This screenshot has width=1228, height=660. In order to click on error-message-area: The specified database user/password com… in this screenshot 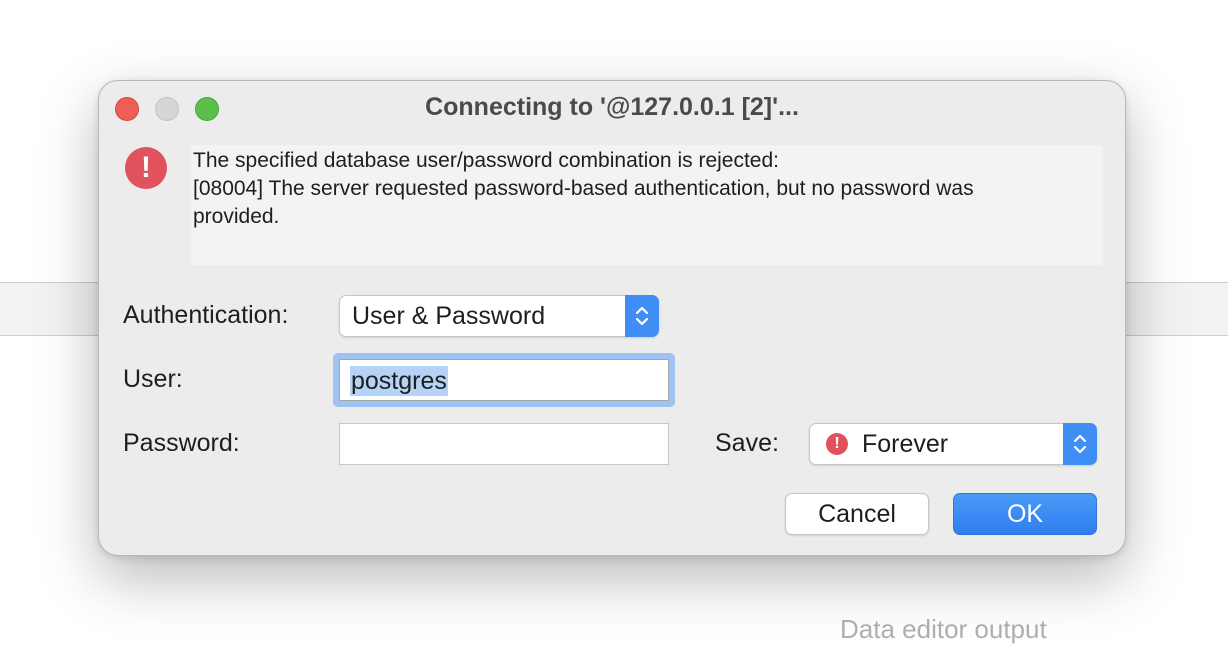, I will do `click(647, 205)`.